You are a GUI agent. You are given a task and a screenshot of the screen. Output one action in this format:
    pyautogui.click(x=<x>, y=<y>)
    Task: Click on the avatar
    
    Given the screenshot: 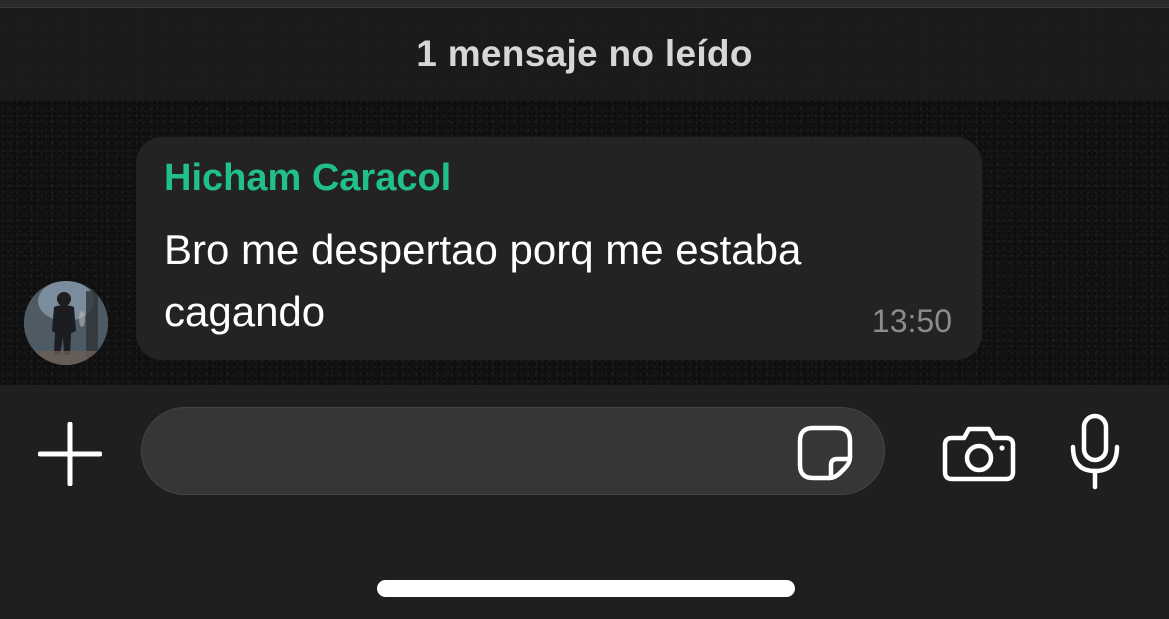 What is the action you would take?
    pyautogui.click(x=66, y=323)
    